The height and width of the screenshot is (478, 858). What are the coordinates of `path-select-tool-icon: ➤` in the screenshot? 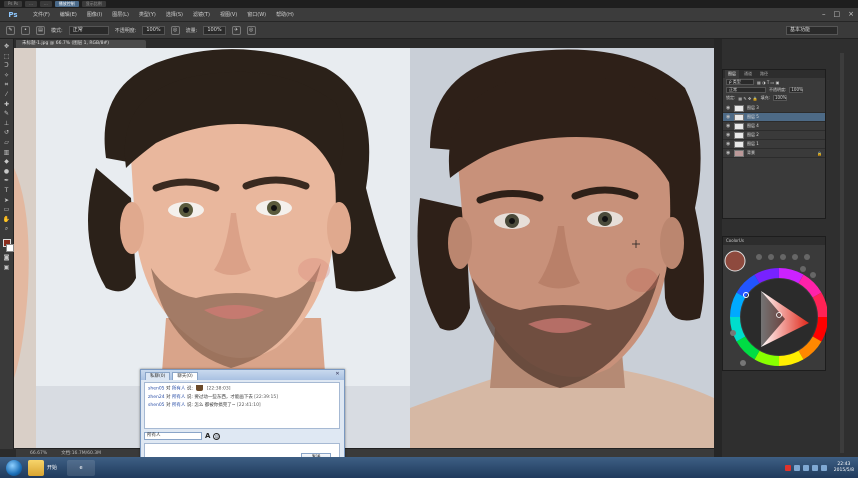 It's located at (7, 201).